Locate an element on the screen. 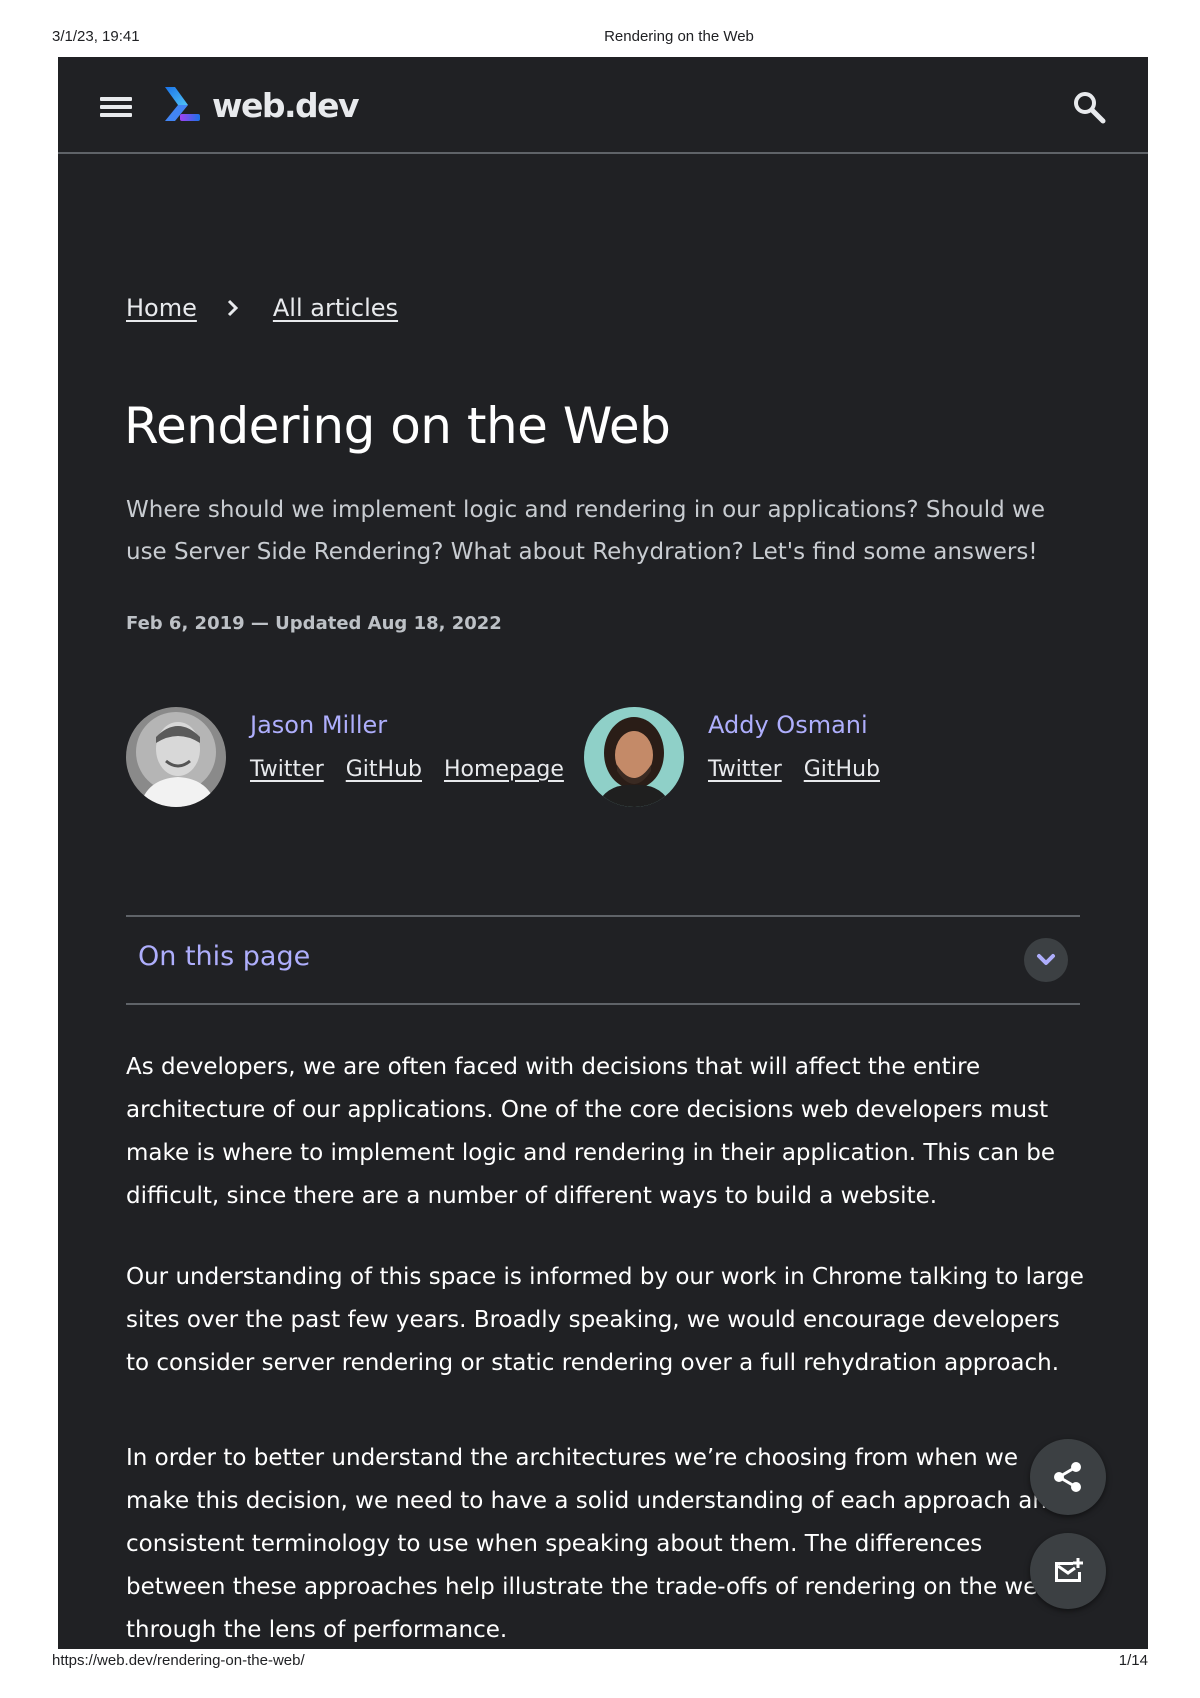  breadcrumb: Home All articles is located at coordinates (262, 308).